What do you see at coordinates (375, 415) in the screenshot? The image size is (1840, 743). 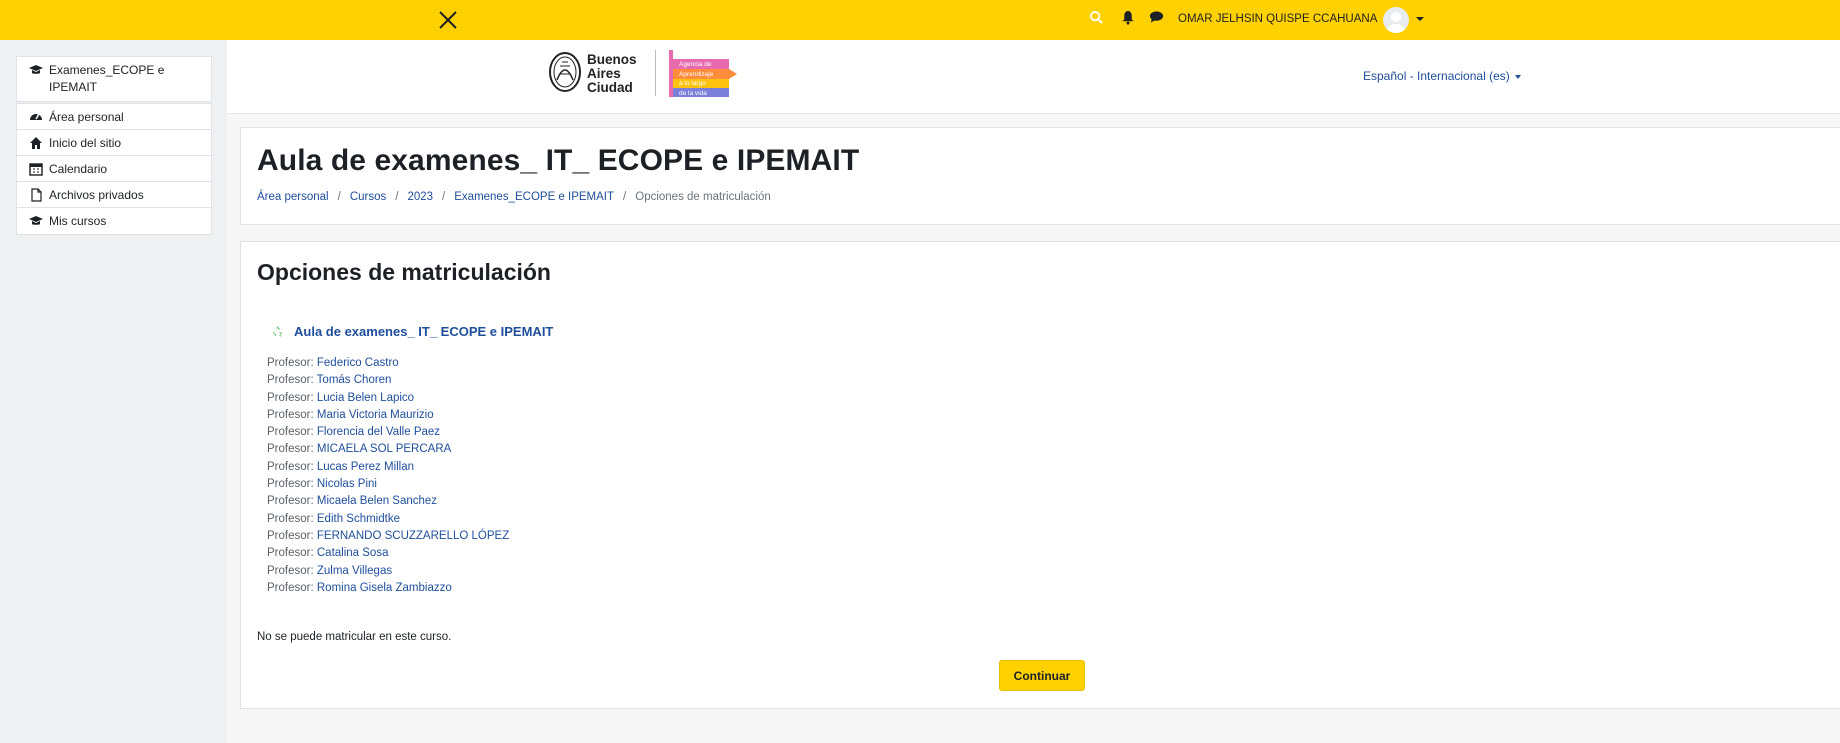 I see `teacher-link: Maria Victoria Maurizio` at bounding box center [375, 415].